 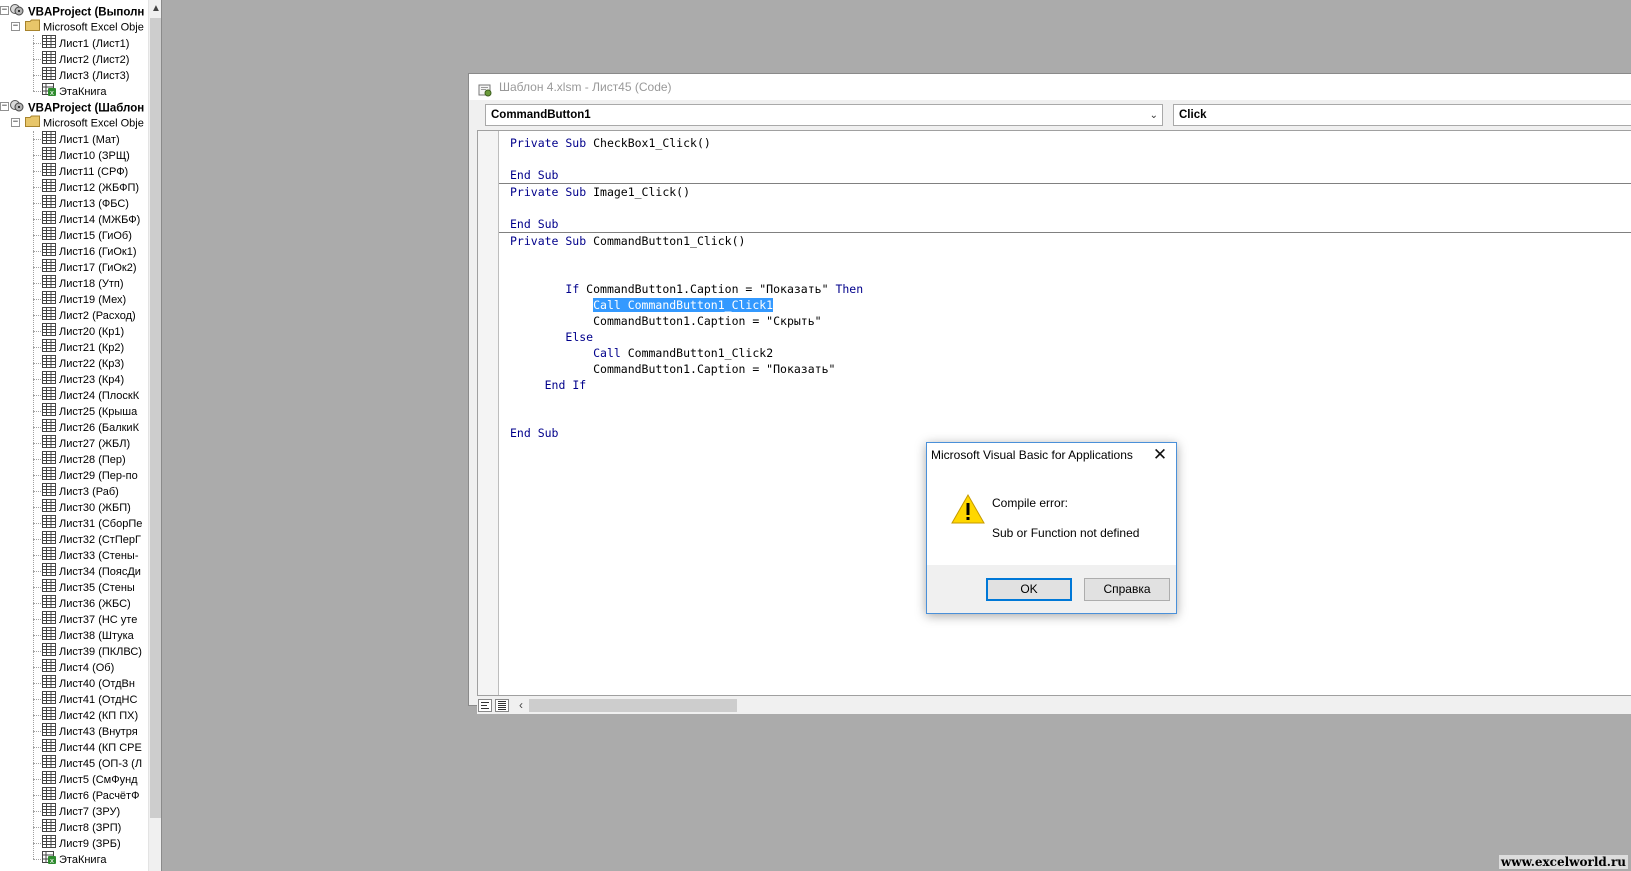 What do you see at coordinates (95, 315) in the screenshot?
I see `tree-item: Лист2 (Расход)` at bounding box center [95, 315].